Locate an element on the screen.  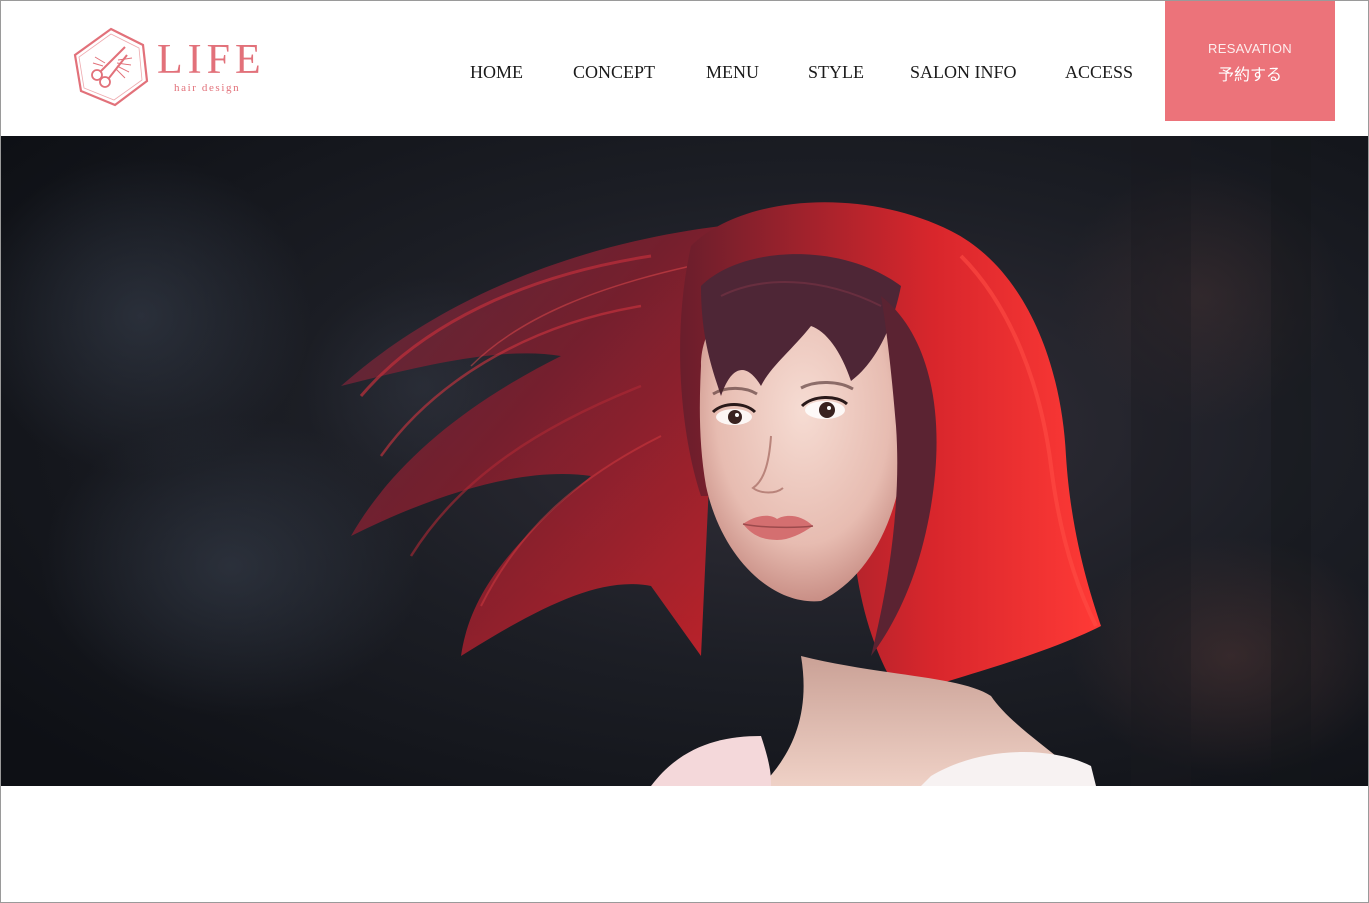
reservation-button: RESAVATION 予約する is located at coordinates (1250, 61).